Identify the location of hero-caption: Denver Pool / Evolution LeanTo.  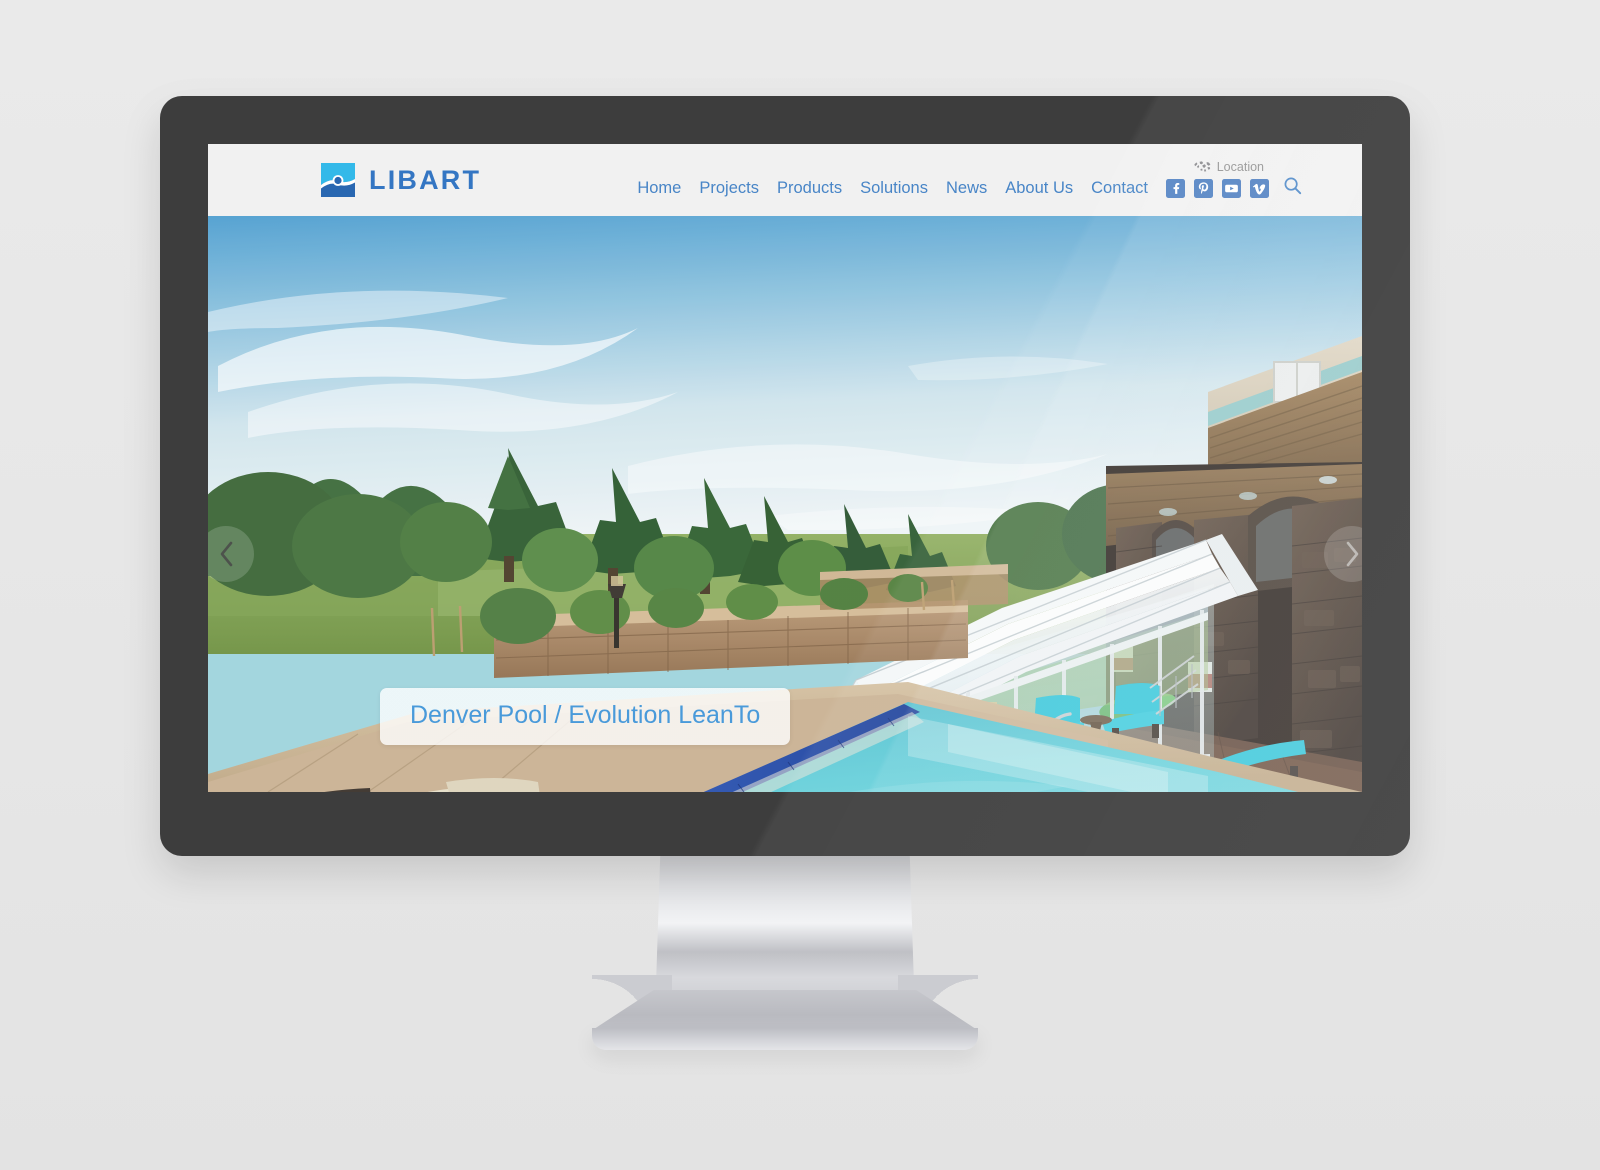
(585, 716).